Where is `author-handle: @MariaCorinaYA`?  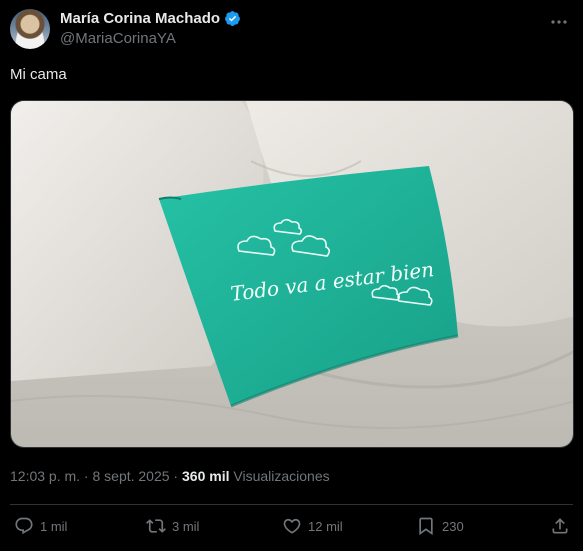 author-handle: @MariaCorinaYA is located at coordinates (118, 38).